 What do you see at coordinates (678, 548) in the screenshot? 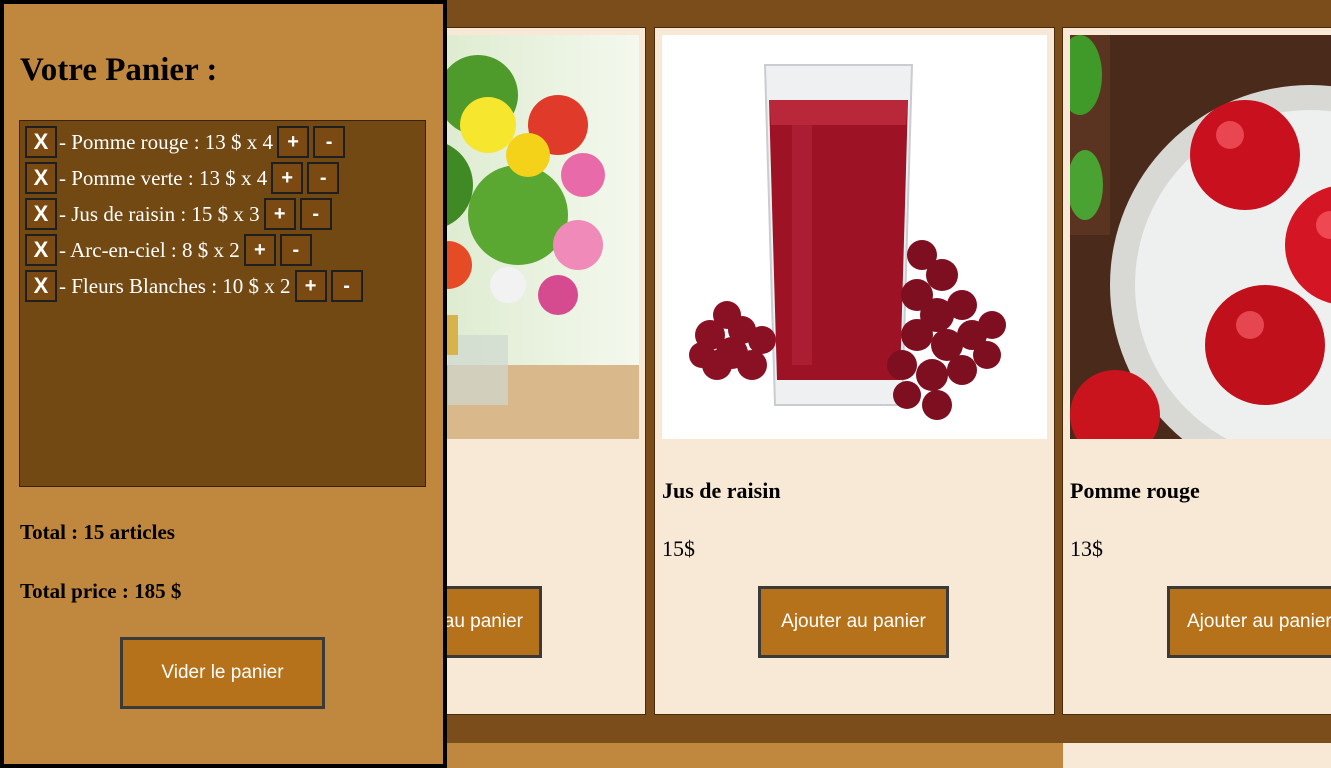
I see `product-price: 15$` at bounding box center [678, 548].